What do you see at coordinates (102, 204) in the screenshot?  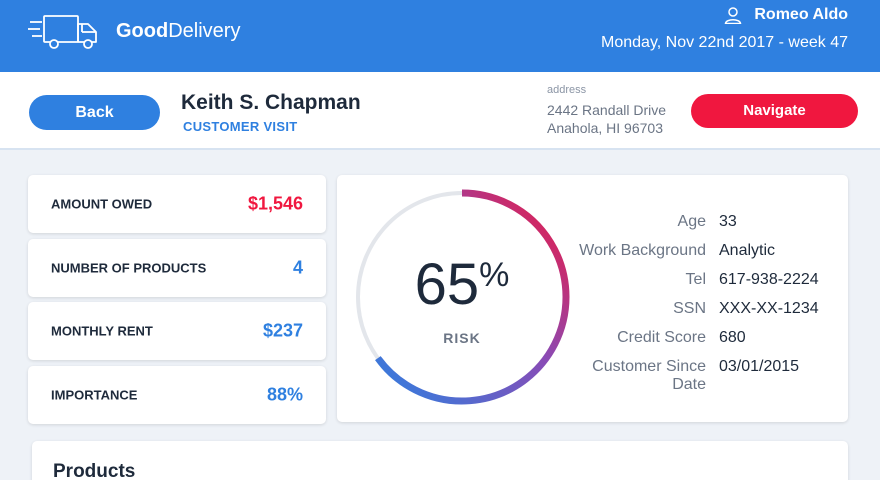 I see `stat-label: AMOUNT OWED` at bounding box center [102, 204].